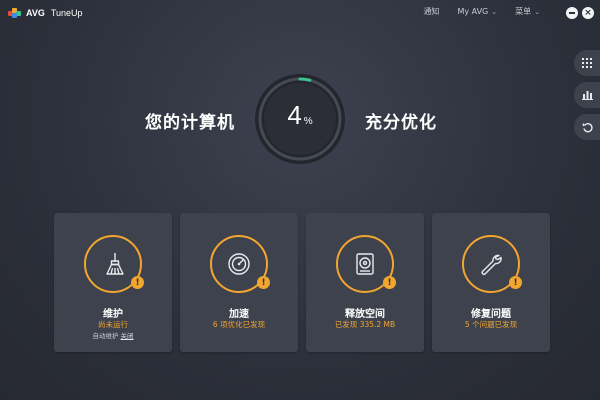 Image resolution: width=600 pixels, height=400 pixels. What do you see at coordinates (66, 13) in the screenshot?
I see `product-name: TuneUp` at bounding box center [66, 13].